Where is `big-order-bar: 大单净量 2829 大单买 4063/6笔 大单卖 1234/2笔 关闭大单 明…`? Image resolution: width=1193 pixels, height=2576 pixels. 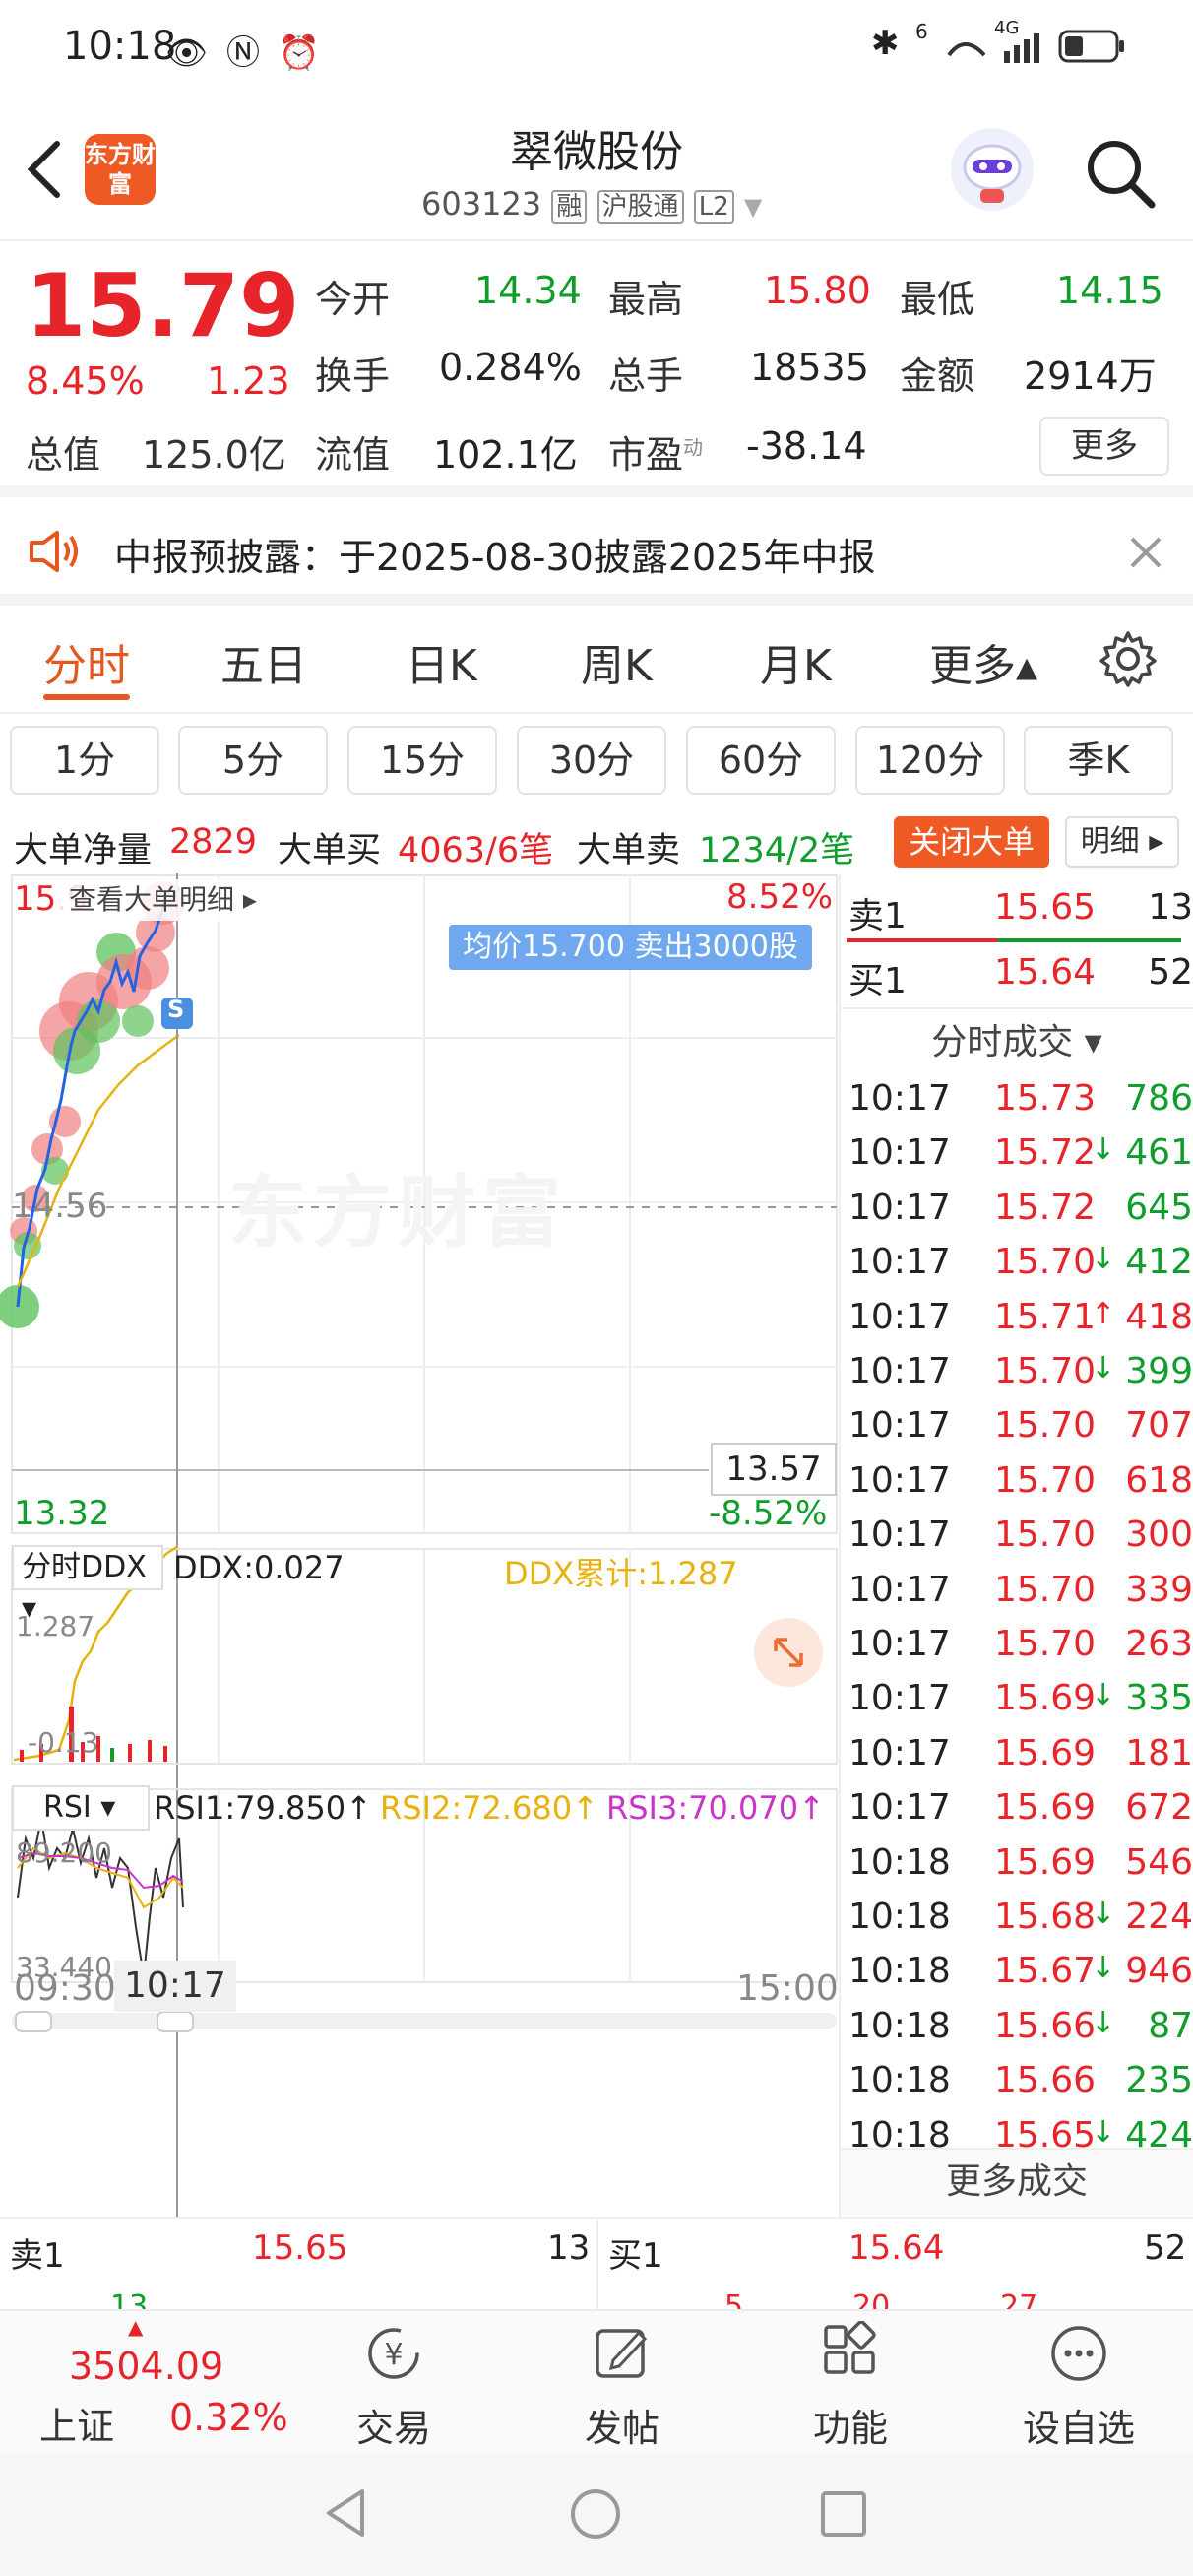
big-order-bar: 大单净量 2829 大单买 4063/6笔 大单卖 1234/2笔 关闭大单 明… is located at coordinates (596, 842).